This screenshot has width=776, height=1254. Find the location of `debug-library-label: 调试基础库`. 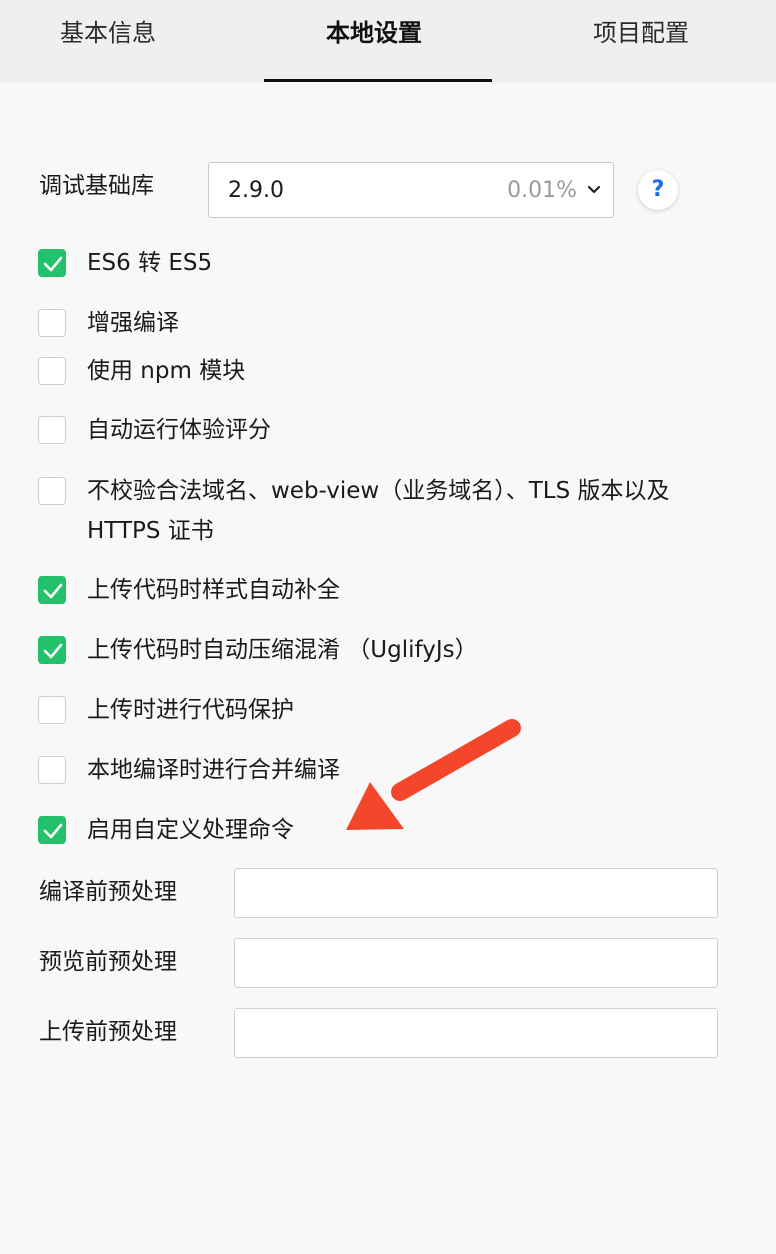

debug-library-label: 调试基础库 is located at coordinates (96, 186).